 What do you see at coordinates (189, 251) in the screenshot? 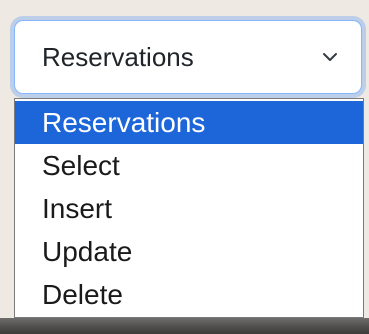
I see `option-update: Update` at bounding box center [189, 251].